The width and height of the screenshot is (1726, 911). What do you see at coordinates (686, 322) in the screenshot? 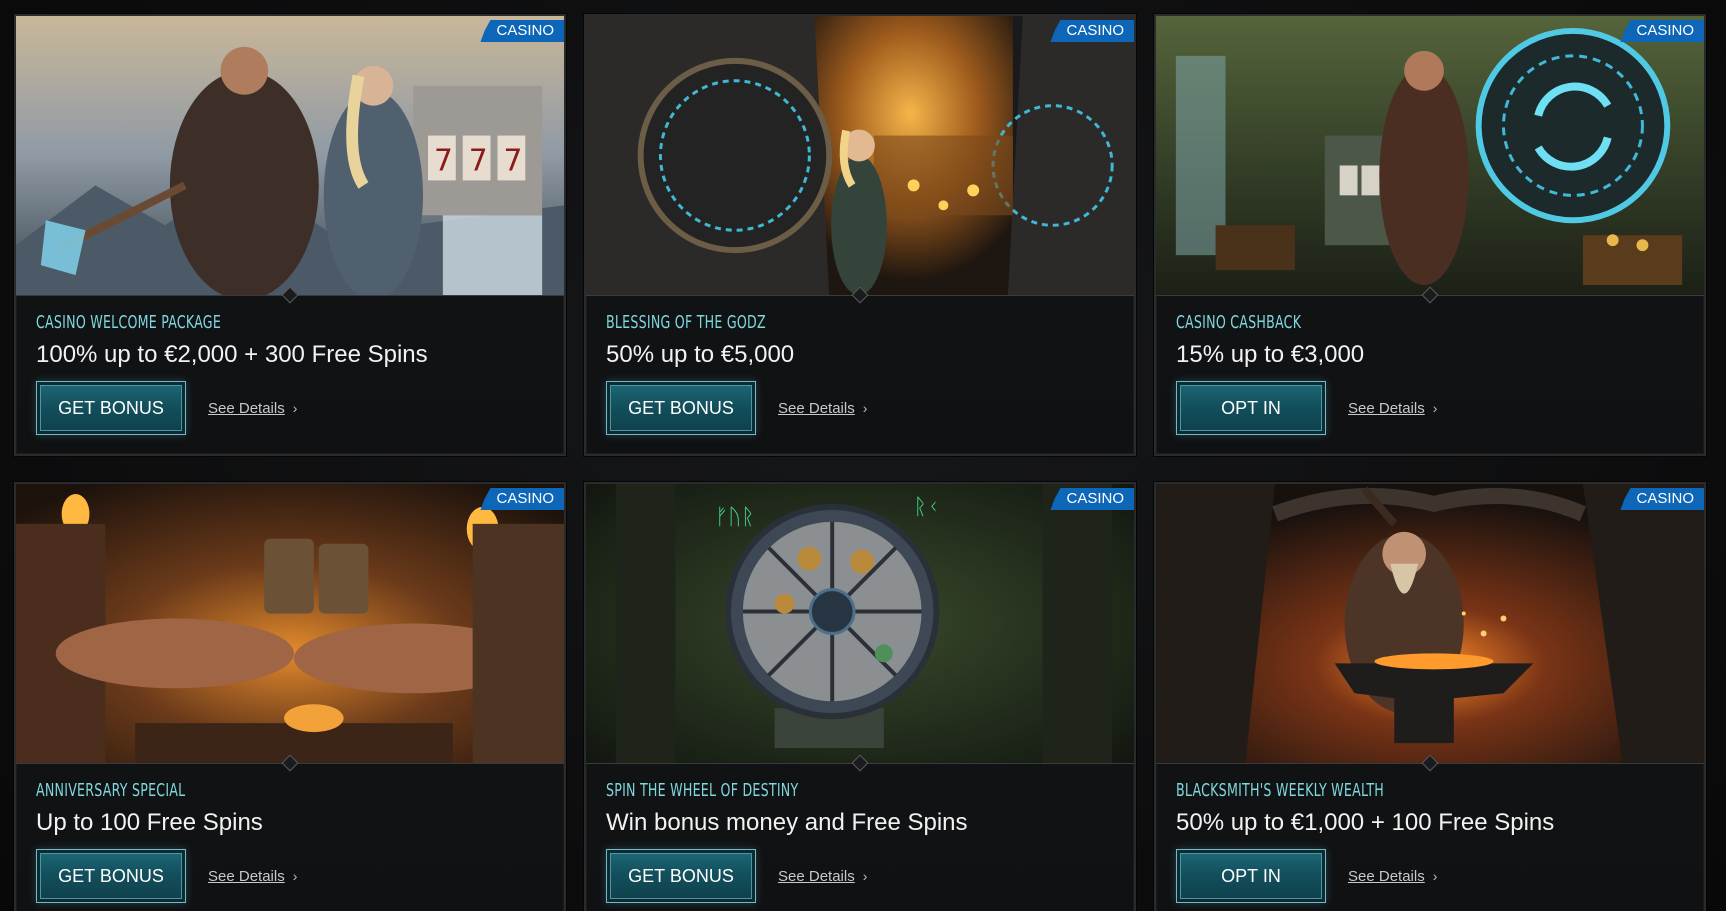
I see `promo-kicker: BLESSING OF THE GODZ` at bounding box center [686, 322].